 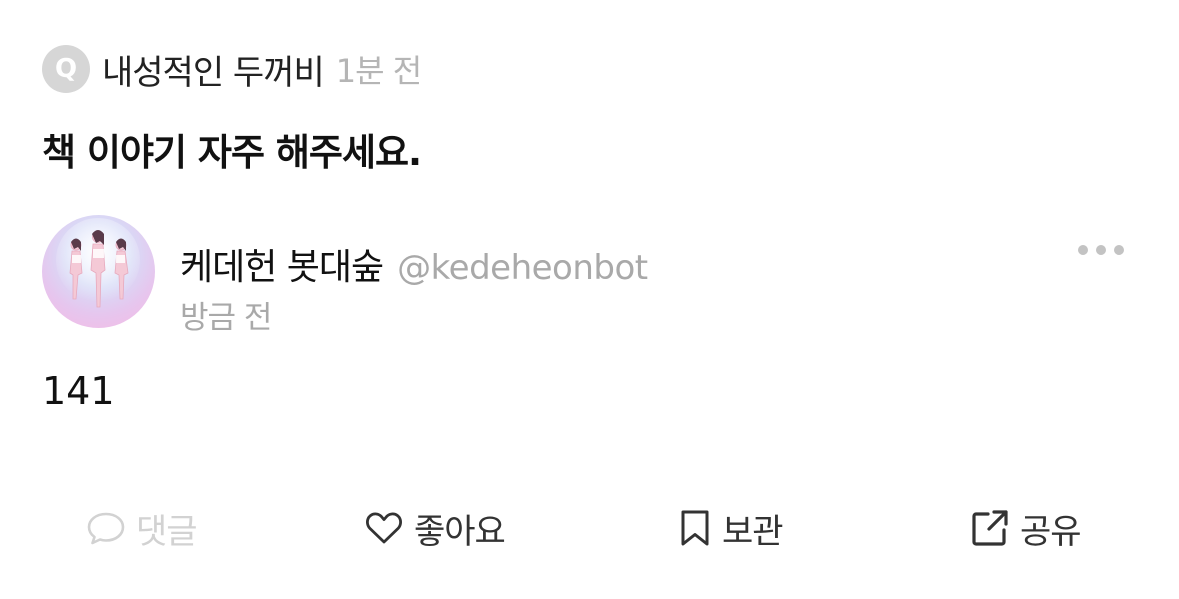 I want to click on share-button: 공유, so click(x=1026, y=528).